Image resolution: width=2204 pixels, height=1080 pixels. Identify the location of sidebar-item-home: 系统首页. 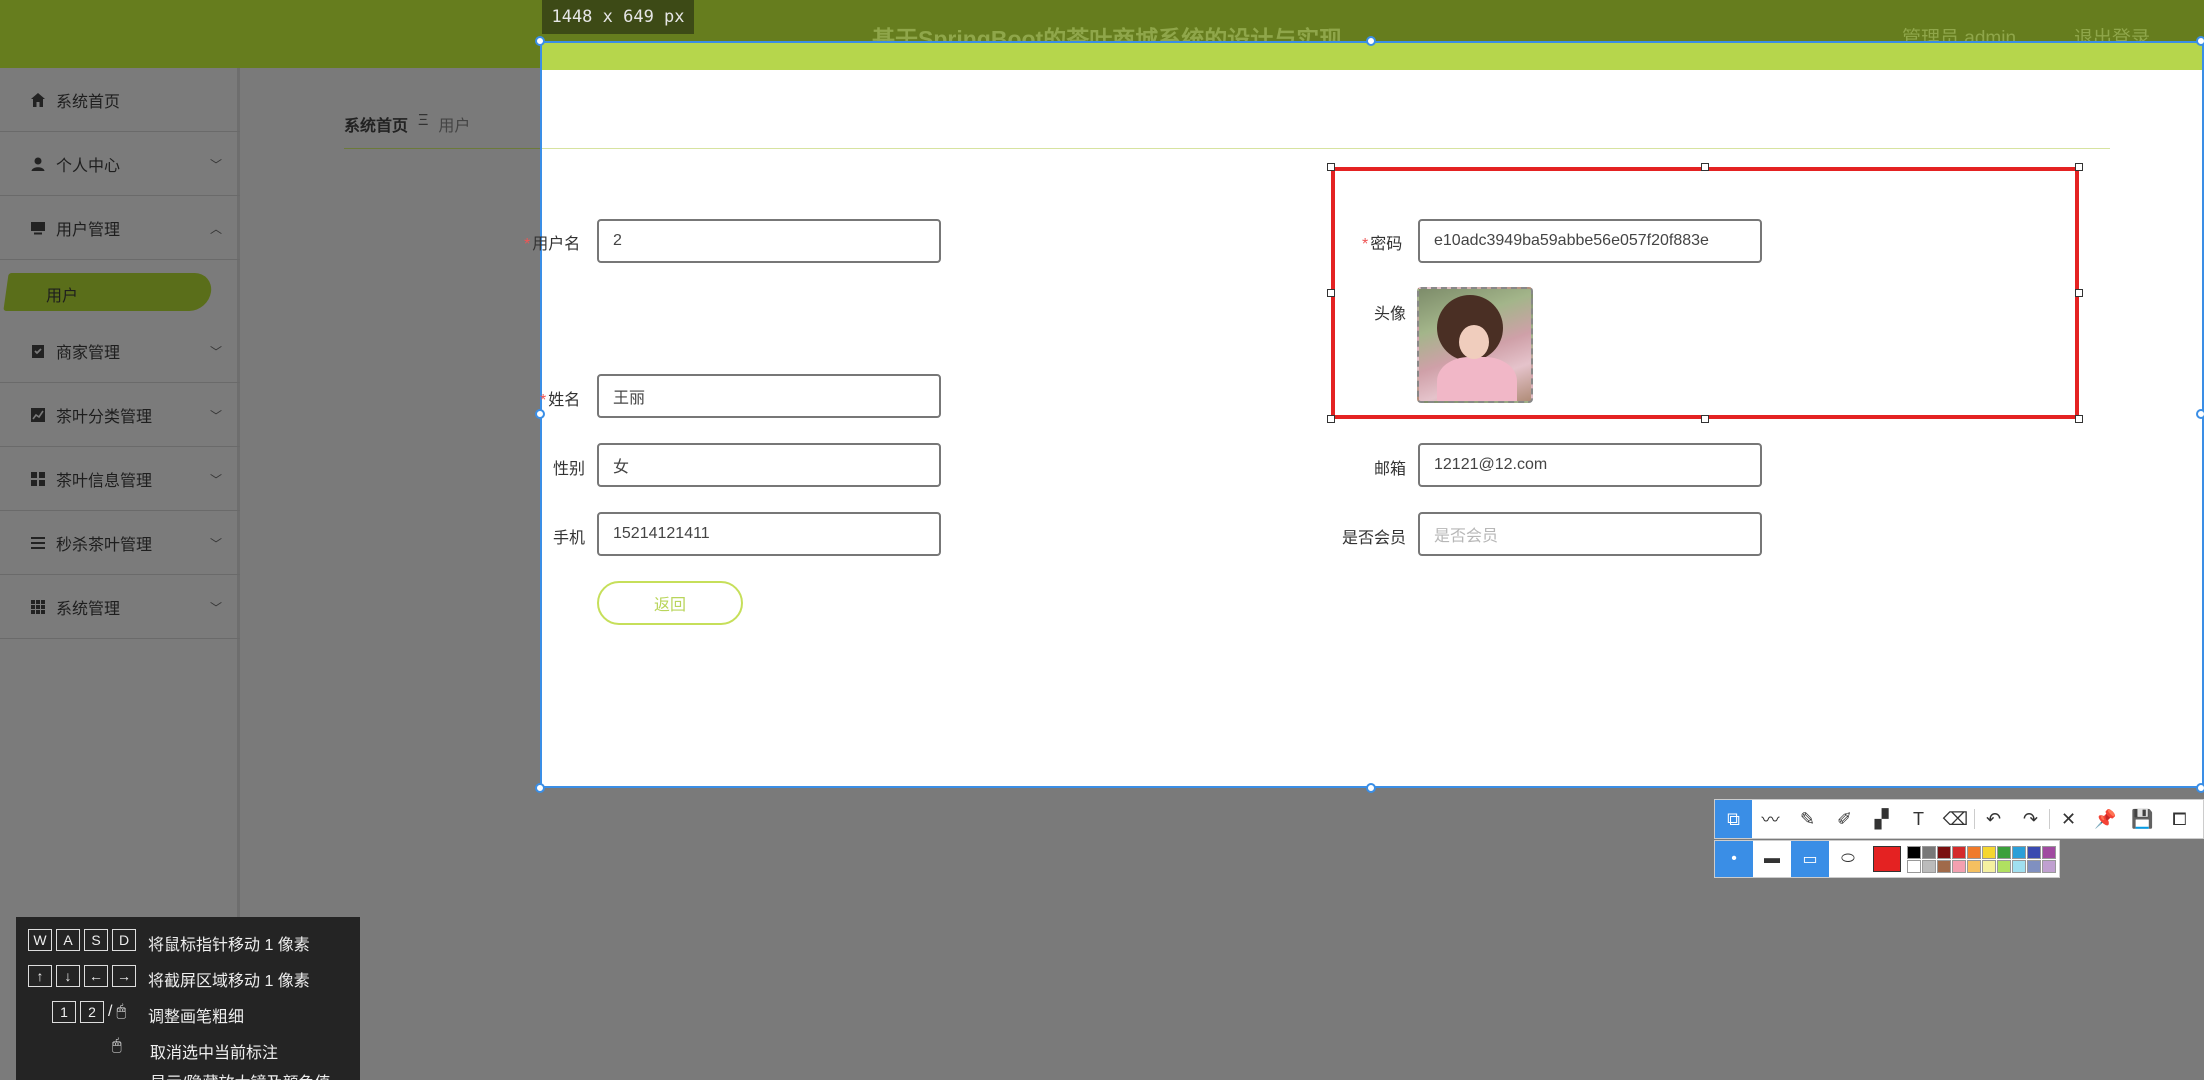
(120, 100).